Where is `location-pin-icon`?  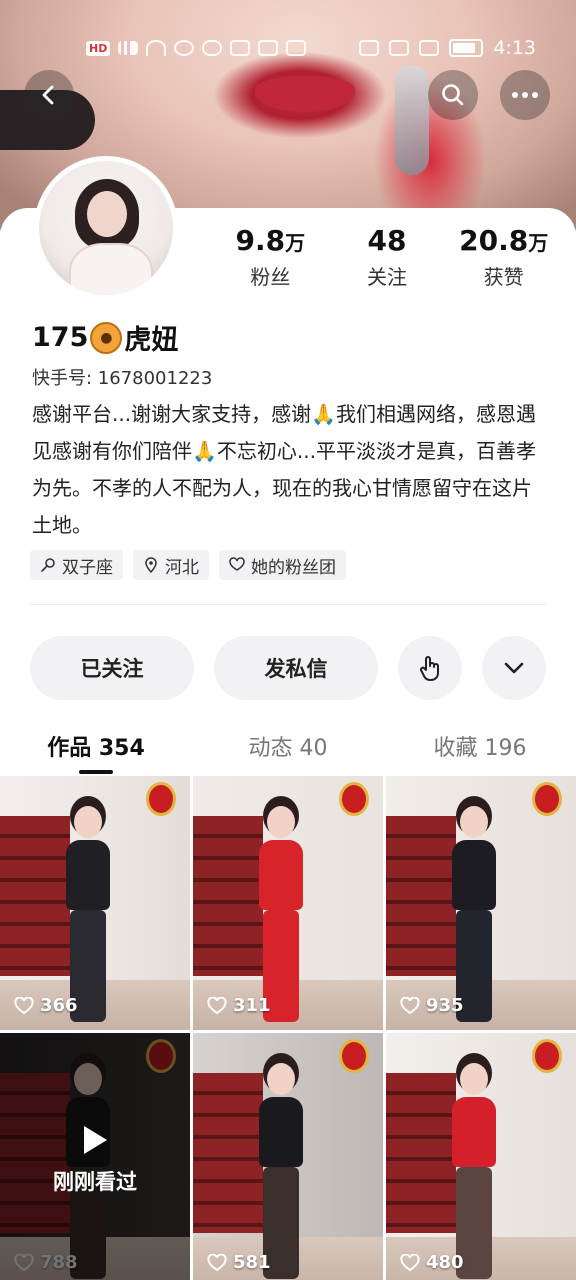 location-pin-icon is located at coordinates (151, 565).